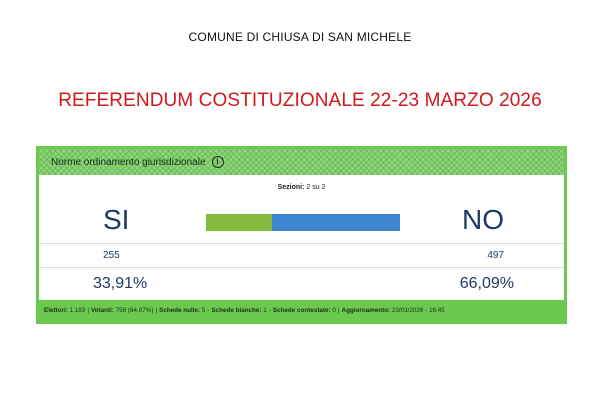 This screenshot has height=411, width=600. I want to click on contestate-label: Schede contestate:, so click(301, 310).